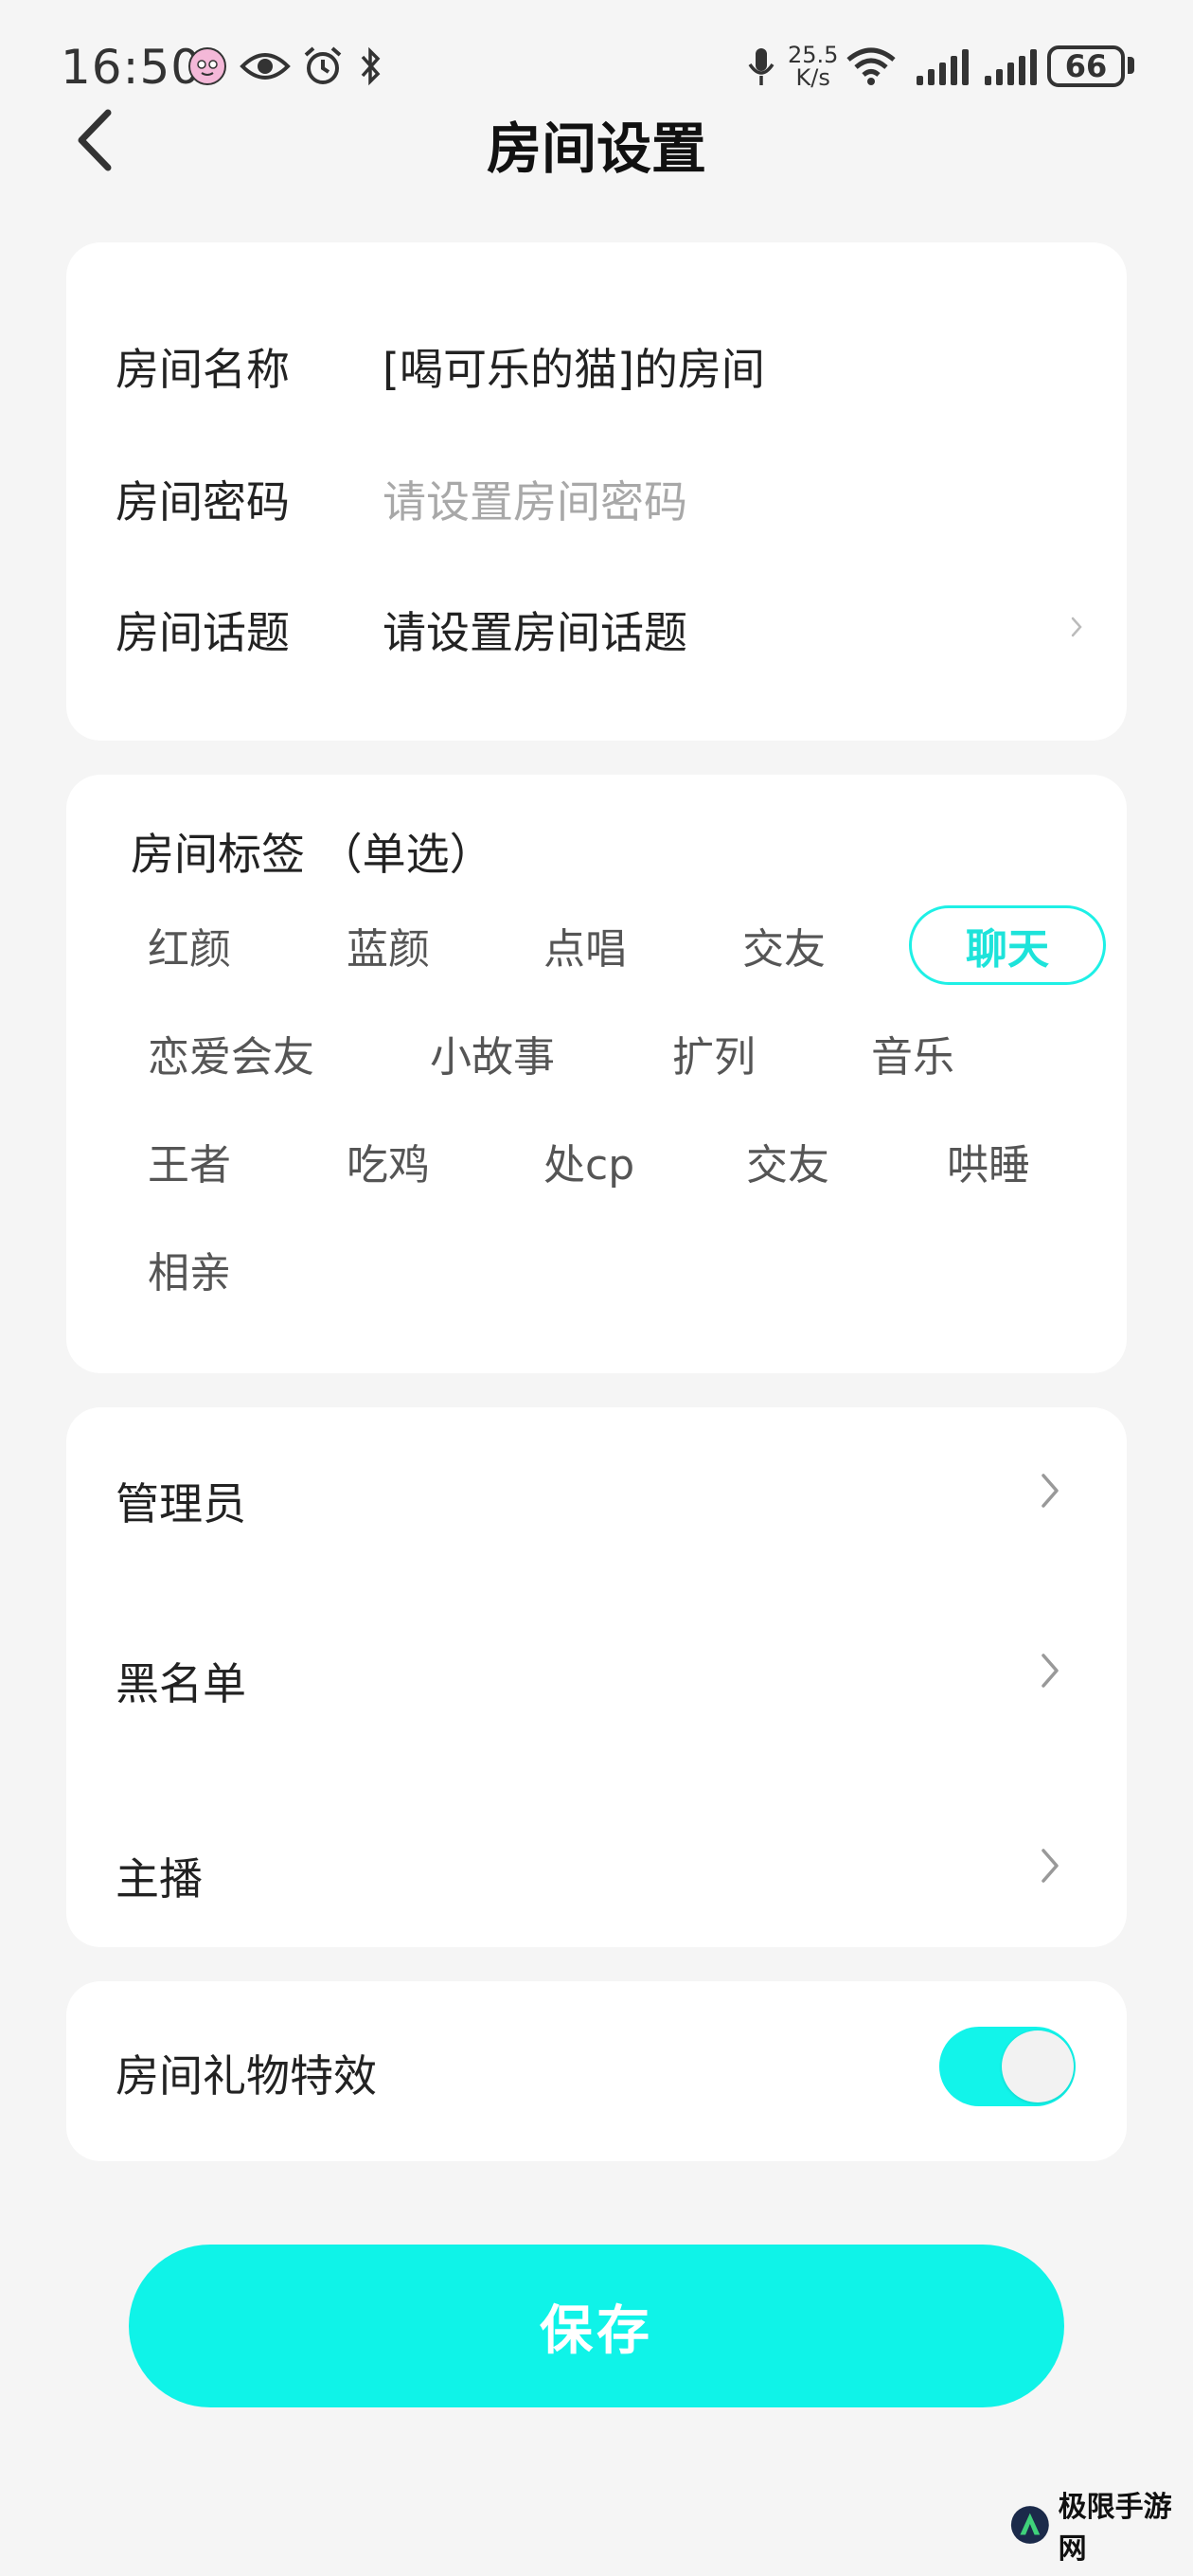 This screenshot has height=2576, width=1193. I want to click on save-button: 保存, so click(596, 2326).